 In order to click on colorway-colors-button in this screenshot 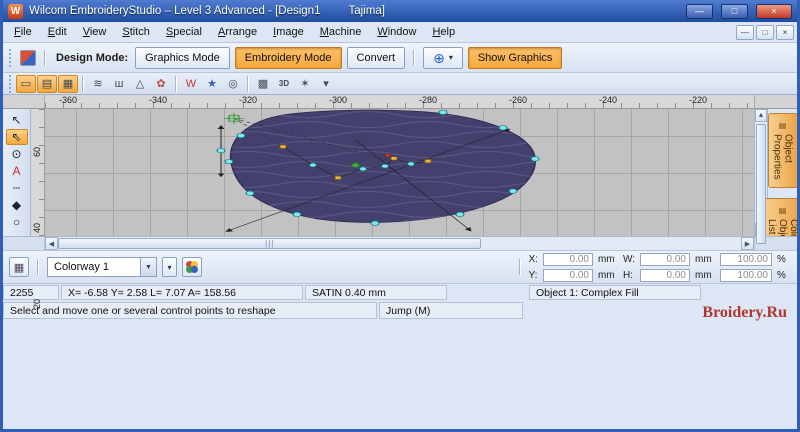, I will do `click(192, 267)`.